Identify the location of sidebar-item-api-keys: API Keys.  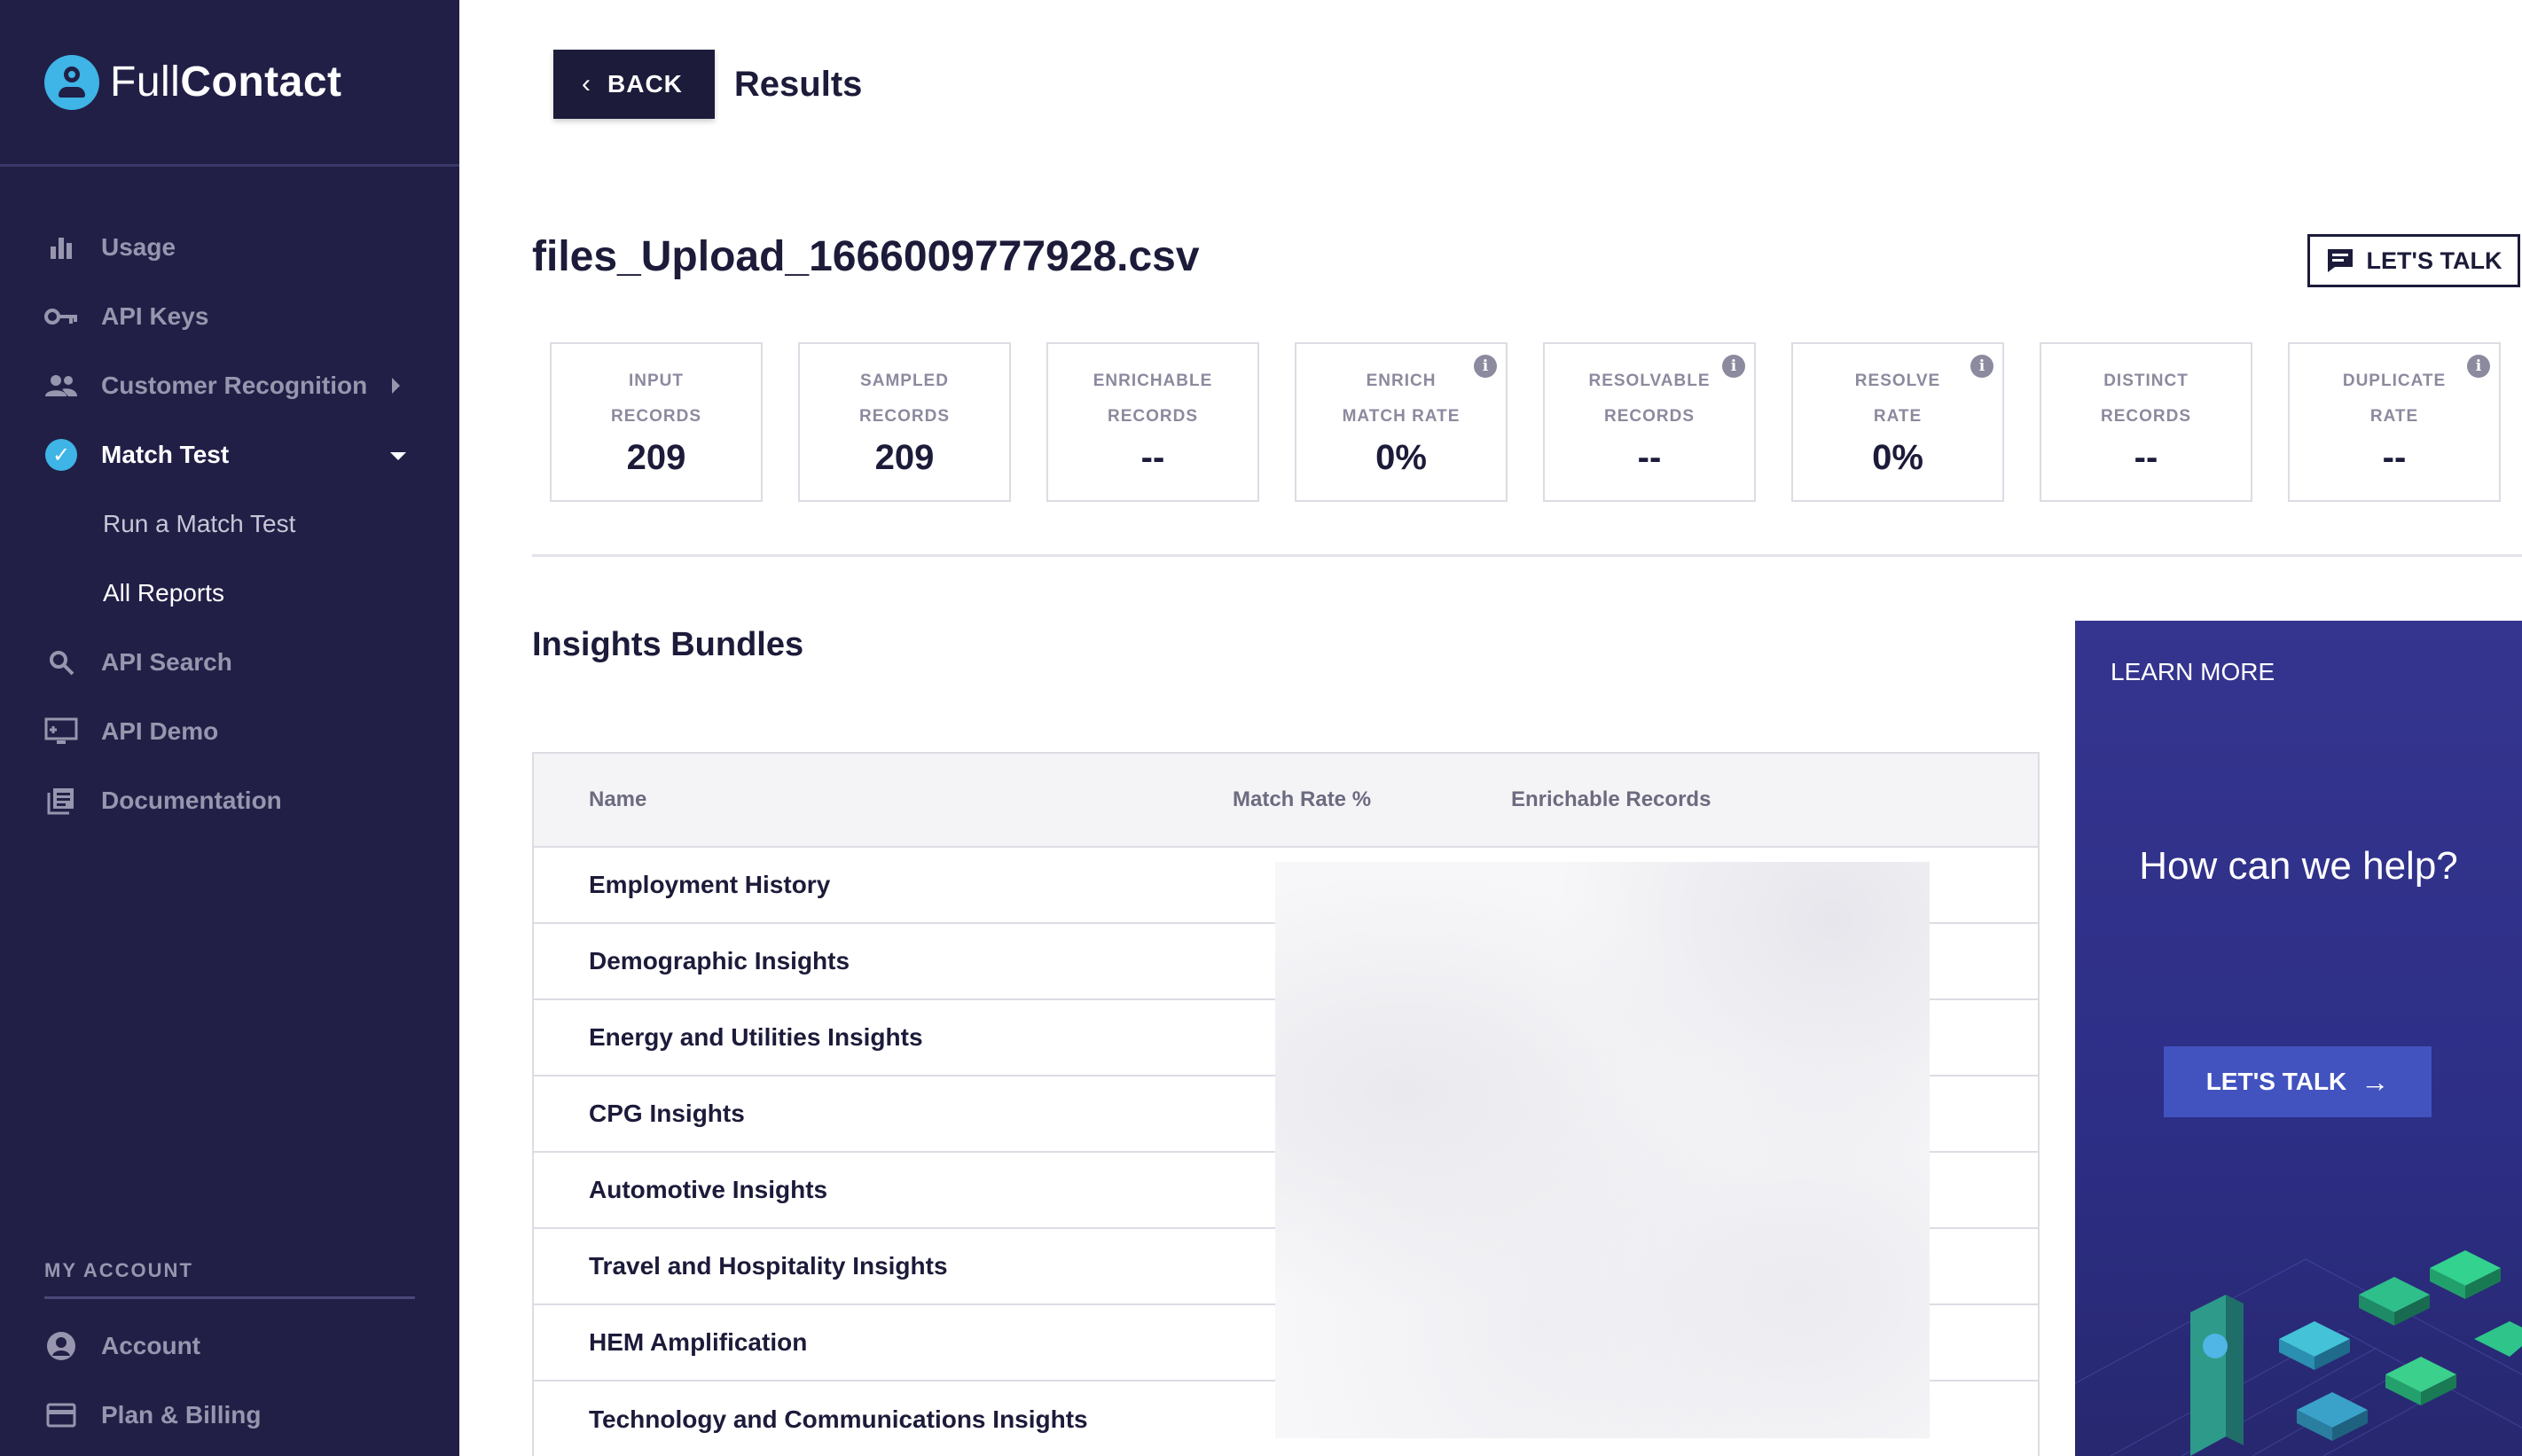
(229, 316).